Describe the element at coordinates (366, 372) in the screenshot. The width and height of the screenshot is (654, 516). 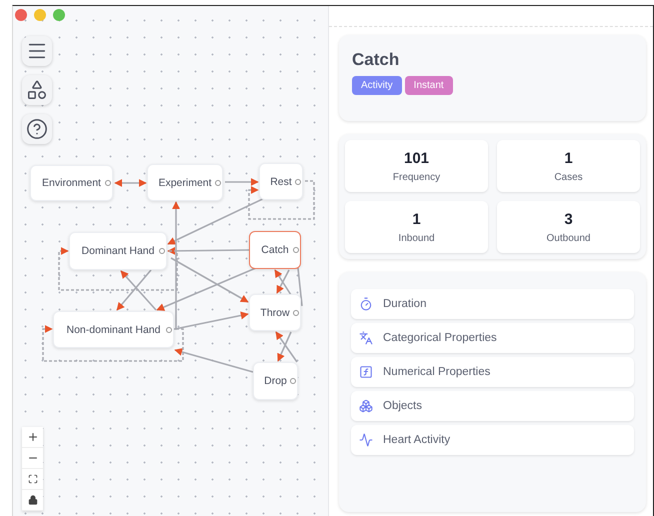
I see `function-icon` at that location.